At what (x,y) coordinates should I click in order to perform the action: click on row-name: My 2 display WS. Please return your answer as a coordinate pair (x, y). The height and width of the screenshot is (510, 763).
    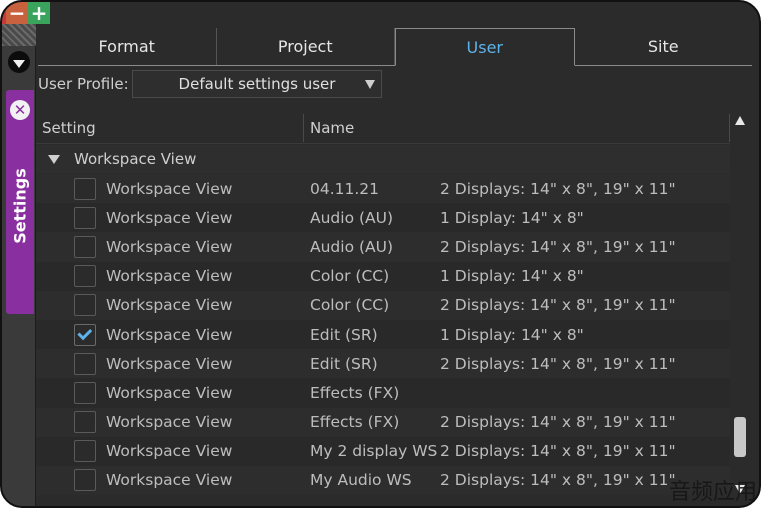
    Looking at the image, I should click on (374, 451).